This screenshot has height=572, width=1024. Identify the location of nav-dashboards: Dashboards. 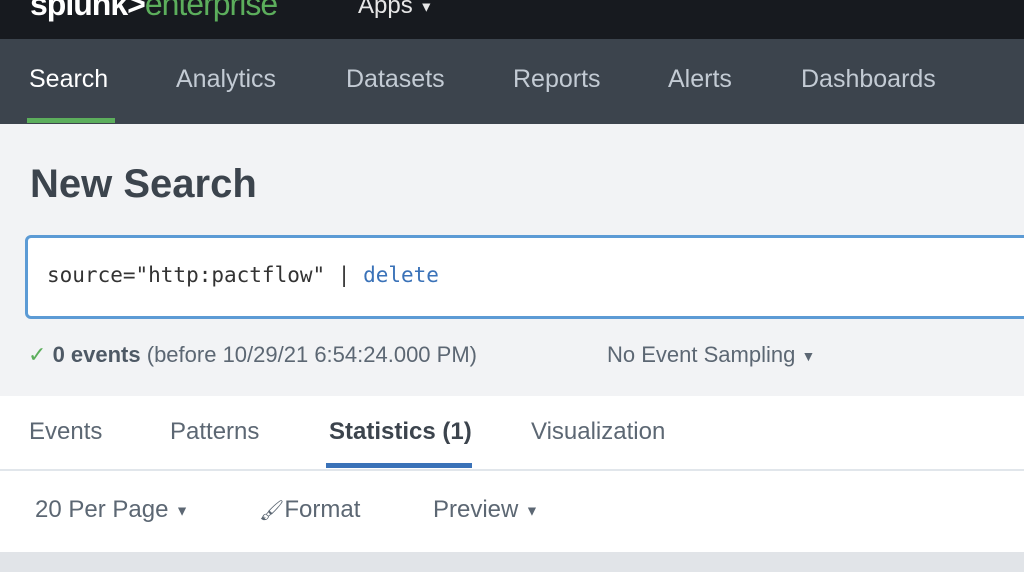
(868, 79).